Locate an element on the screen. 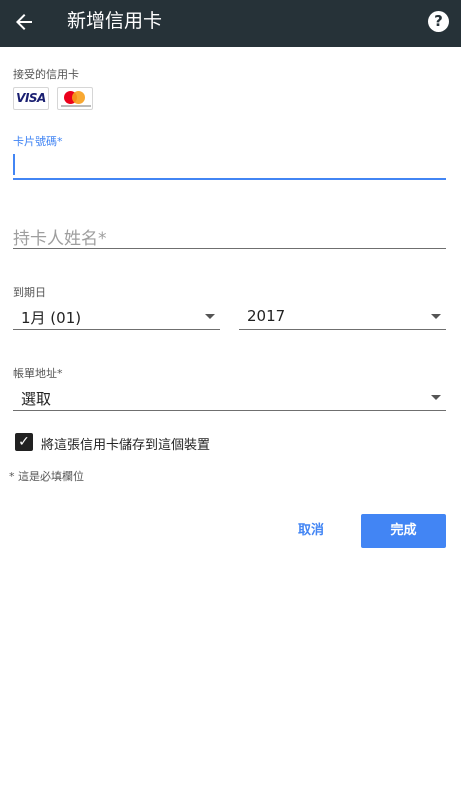 The image size is (461, 786). expiry-year-underline is located at coordinates (342, 329).